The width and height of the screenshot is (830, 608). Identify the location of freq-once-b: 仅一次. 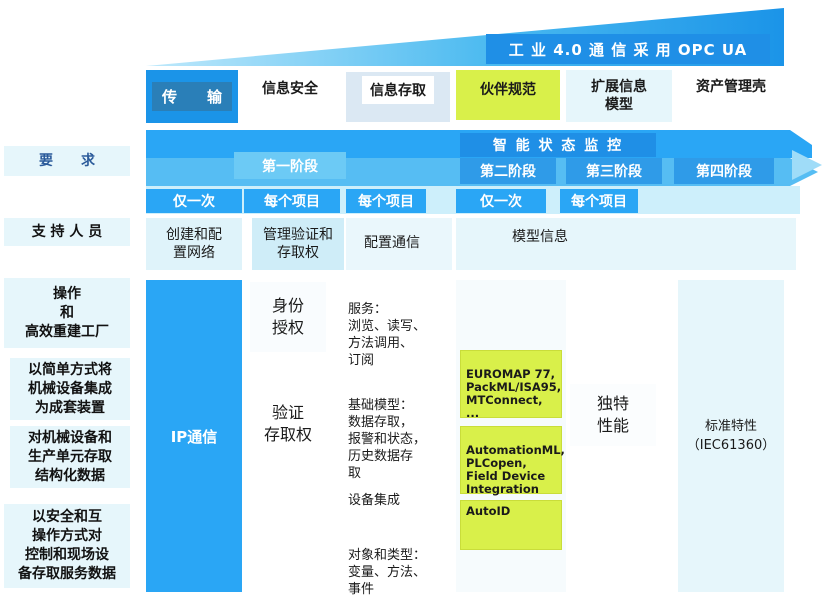
(501, 201).